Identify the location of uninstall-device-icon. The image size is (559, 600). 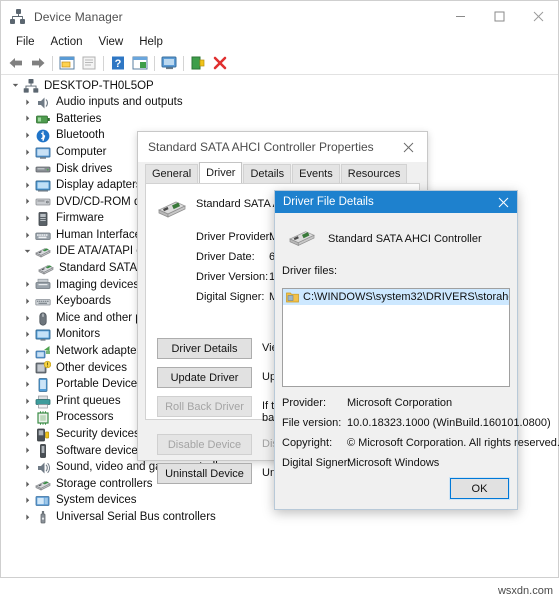
(198, 63).